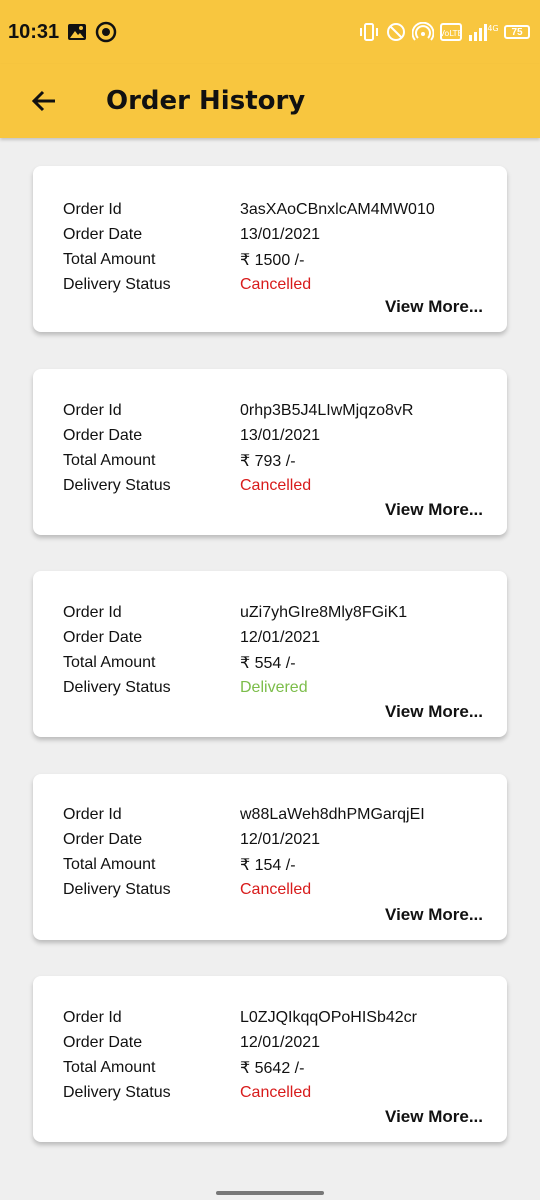 The image size is (540, 1200). I want to click on order-id-value: L0ZJQIkqqOPoHISb42cr, so click(328, 1017).